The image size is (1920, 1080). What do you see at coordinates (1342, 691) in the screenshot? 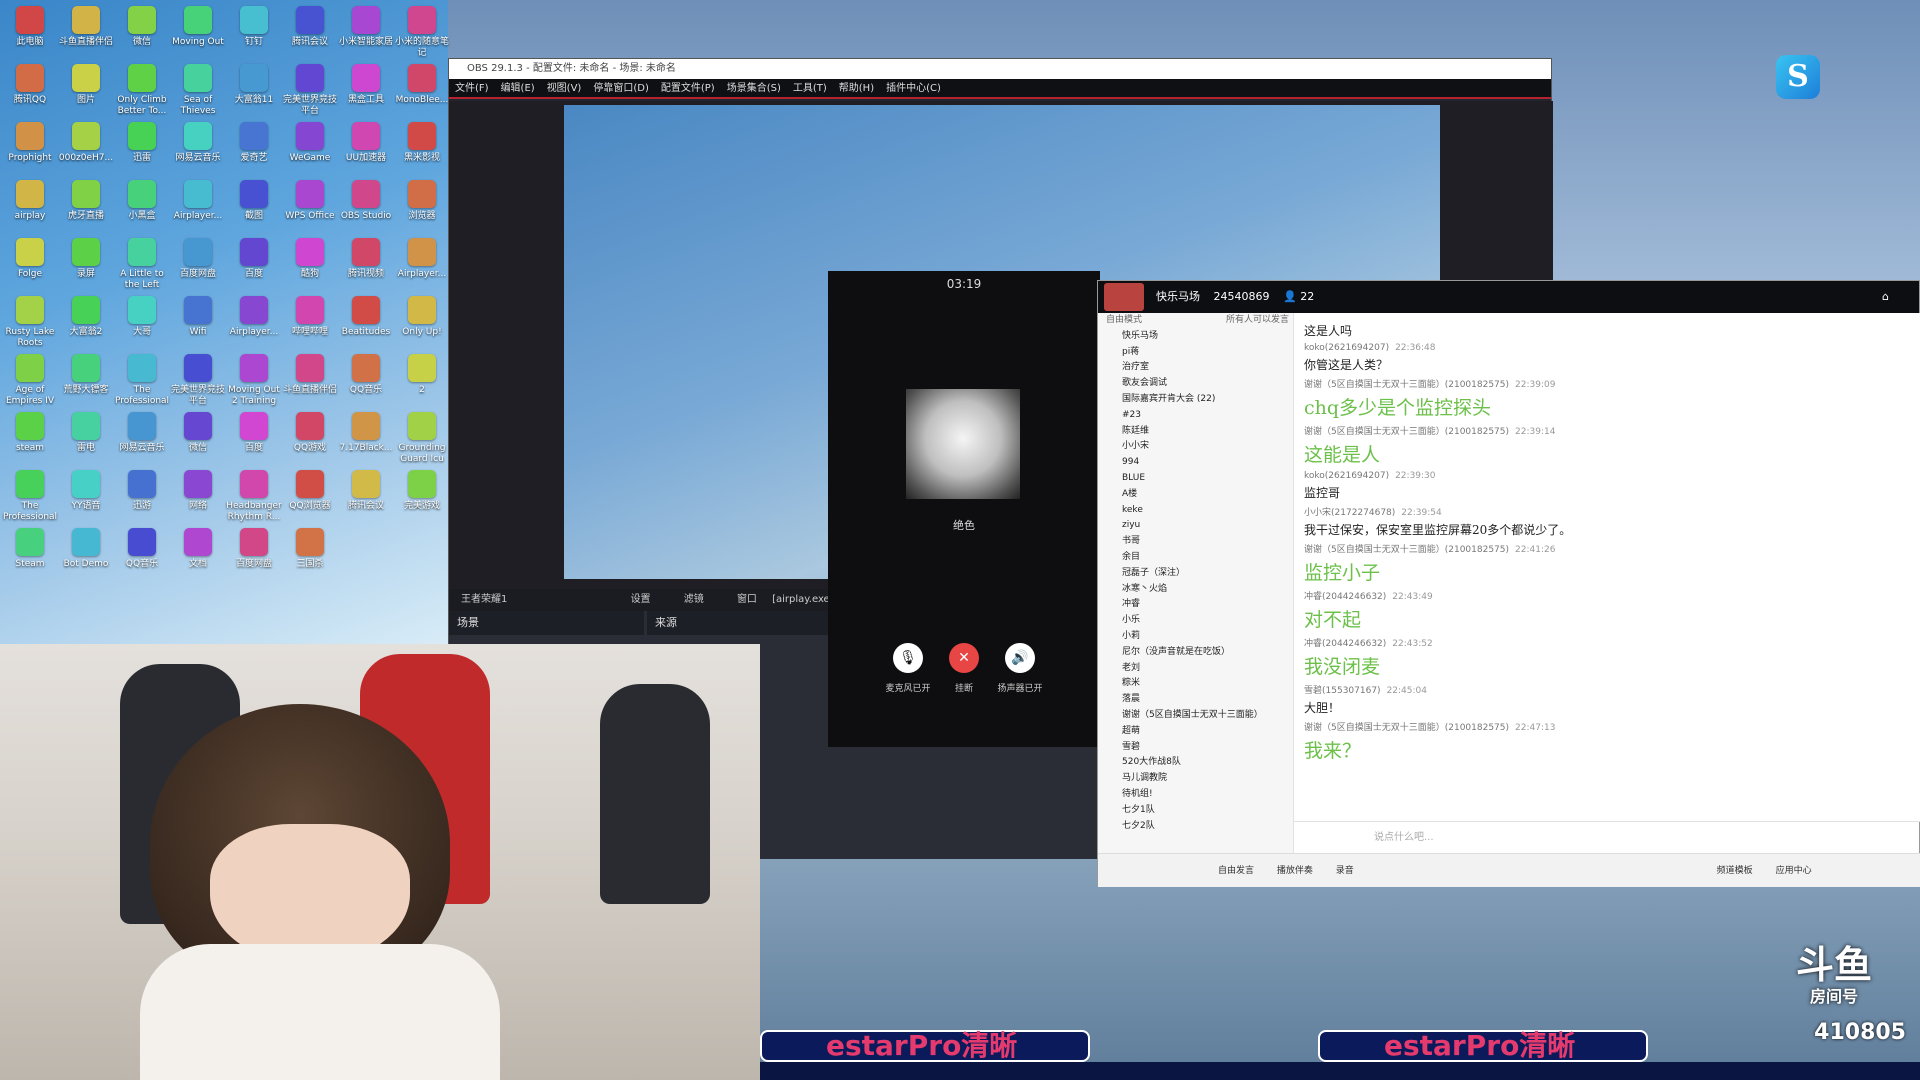
I see `message-sender: 雪碧(155307167)` at bounding box center [1342, 691].